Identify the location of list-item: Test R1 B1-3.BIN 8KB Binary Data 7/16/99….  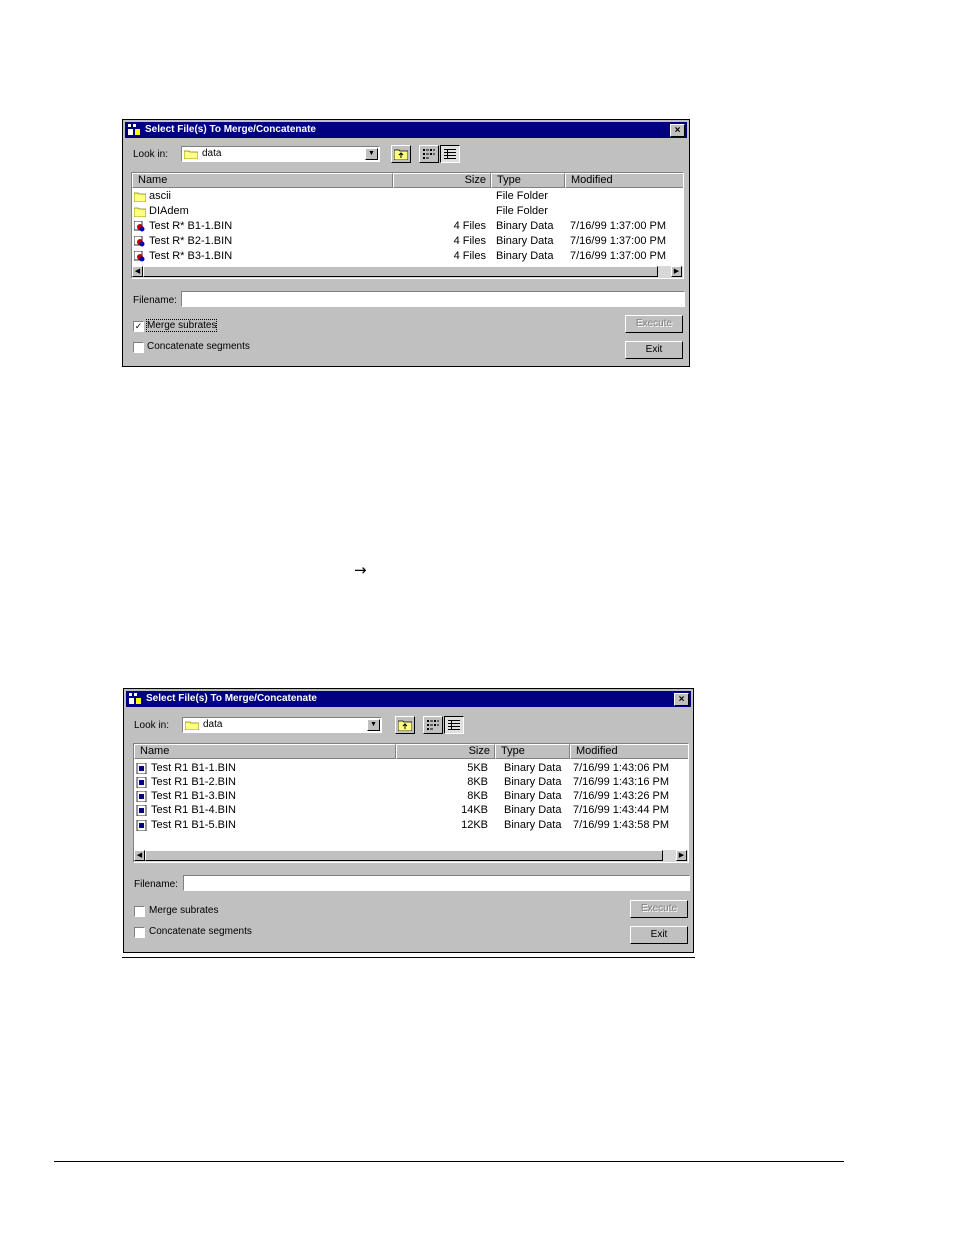
(411, 796).